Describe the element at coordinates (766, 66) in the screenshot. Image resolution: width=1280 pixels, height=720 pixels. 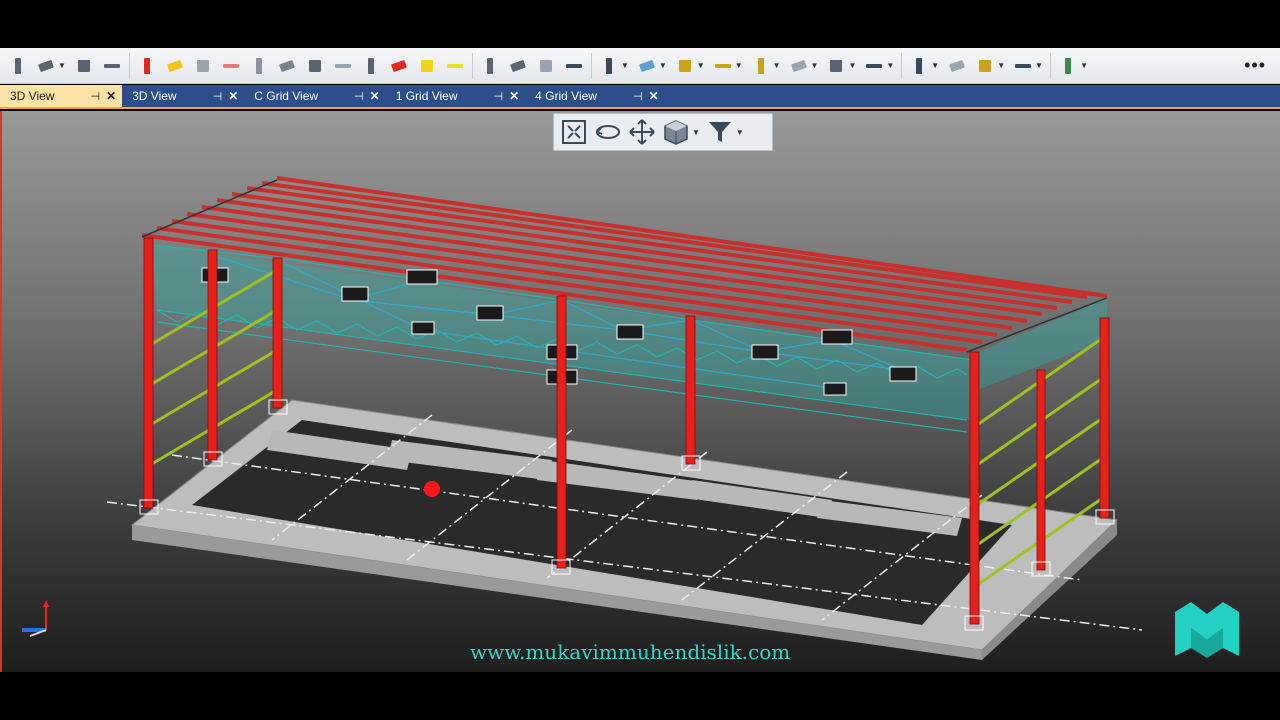
I see `pen-button: ▼` at that location.